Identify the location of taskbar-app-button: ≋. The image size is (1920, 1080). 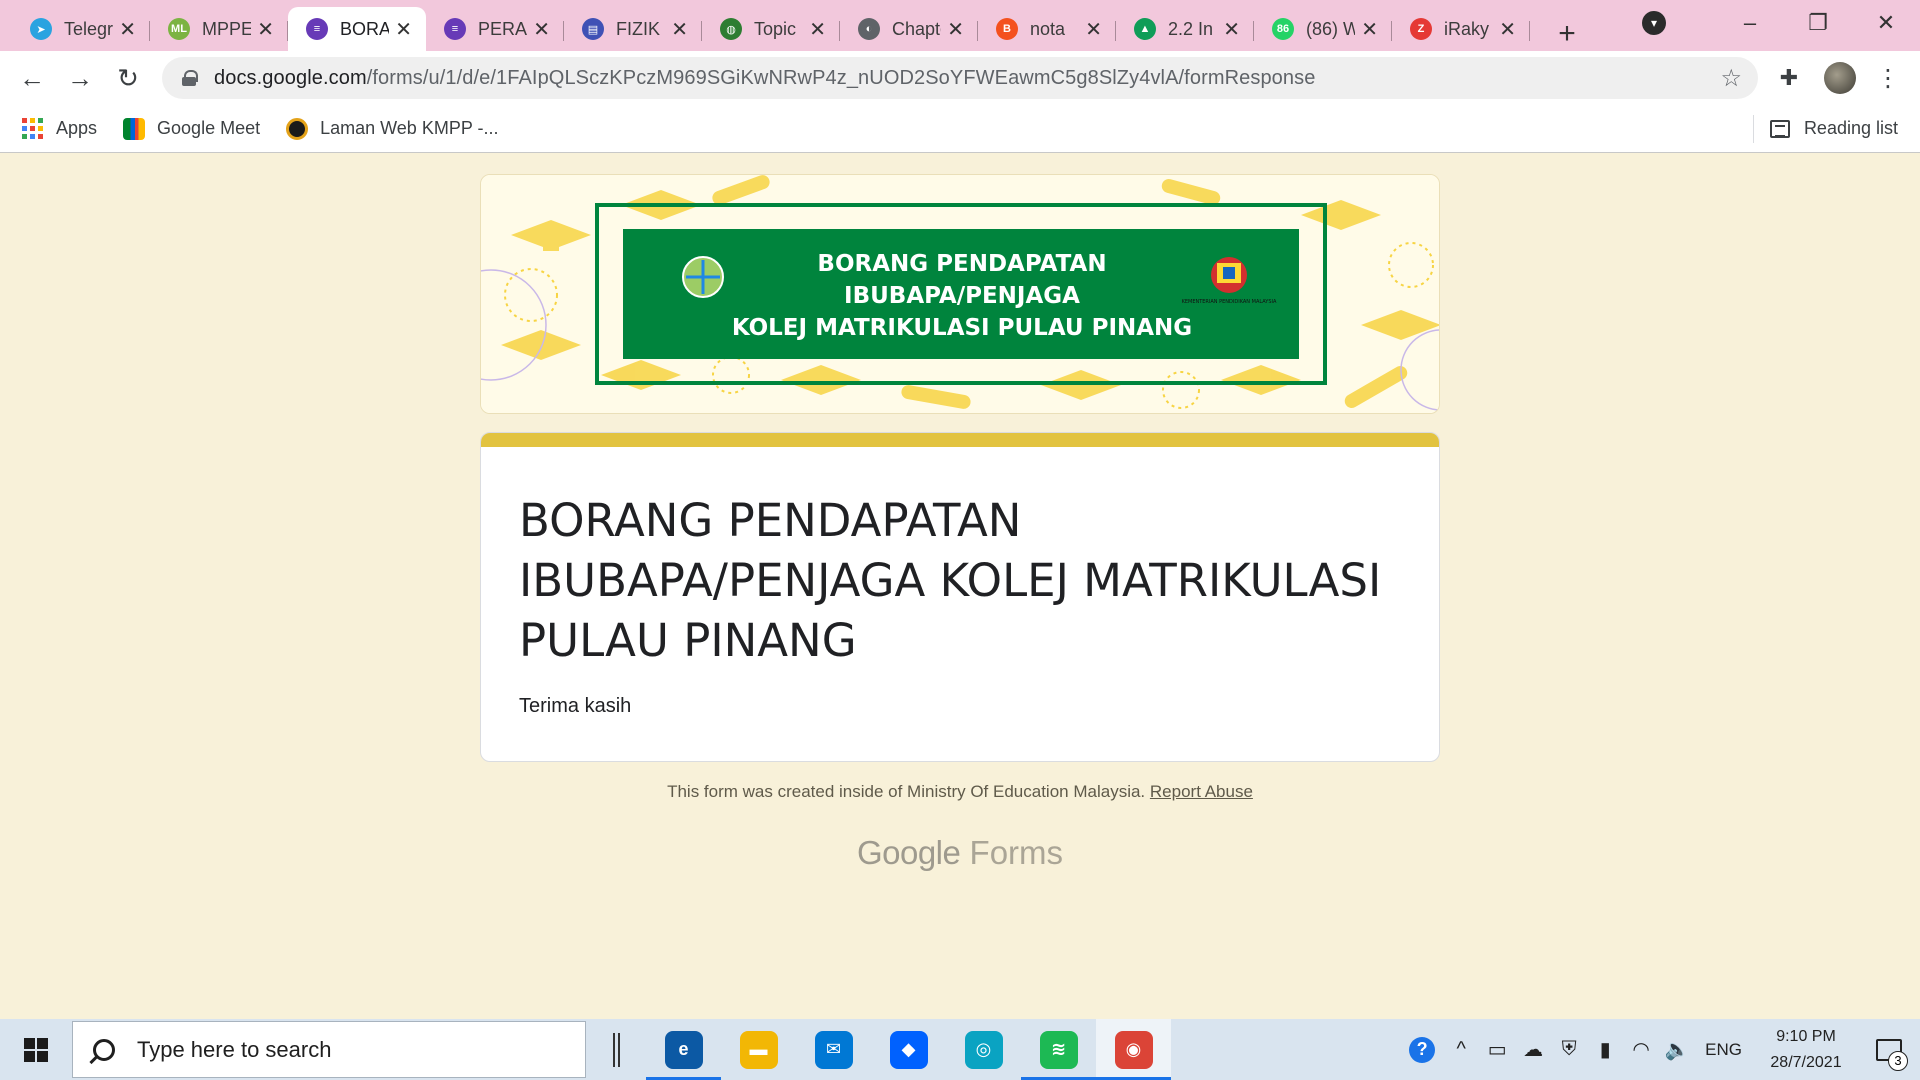
(1058, 1049).